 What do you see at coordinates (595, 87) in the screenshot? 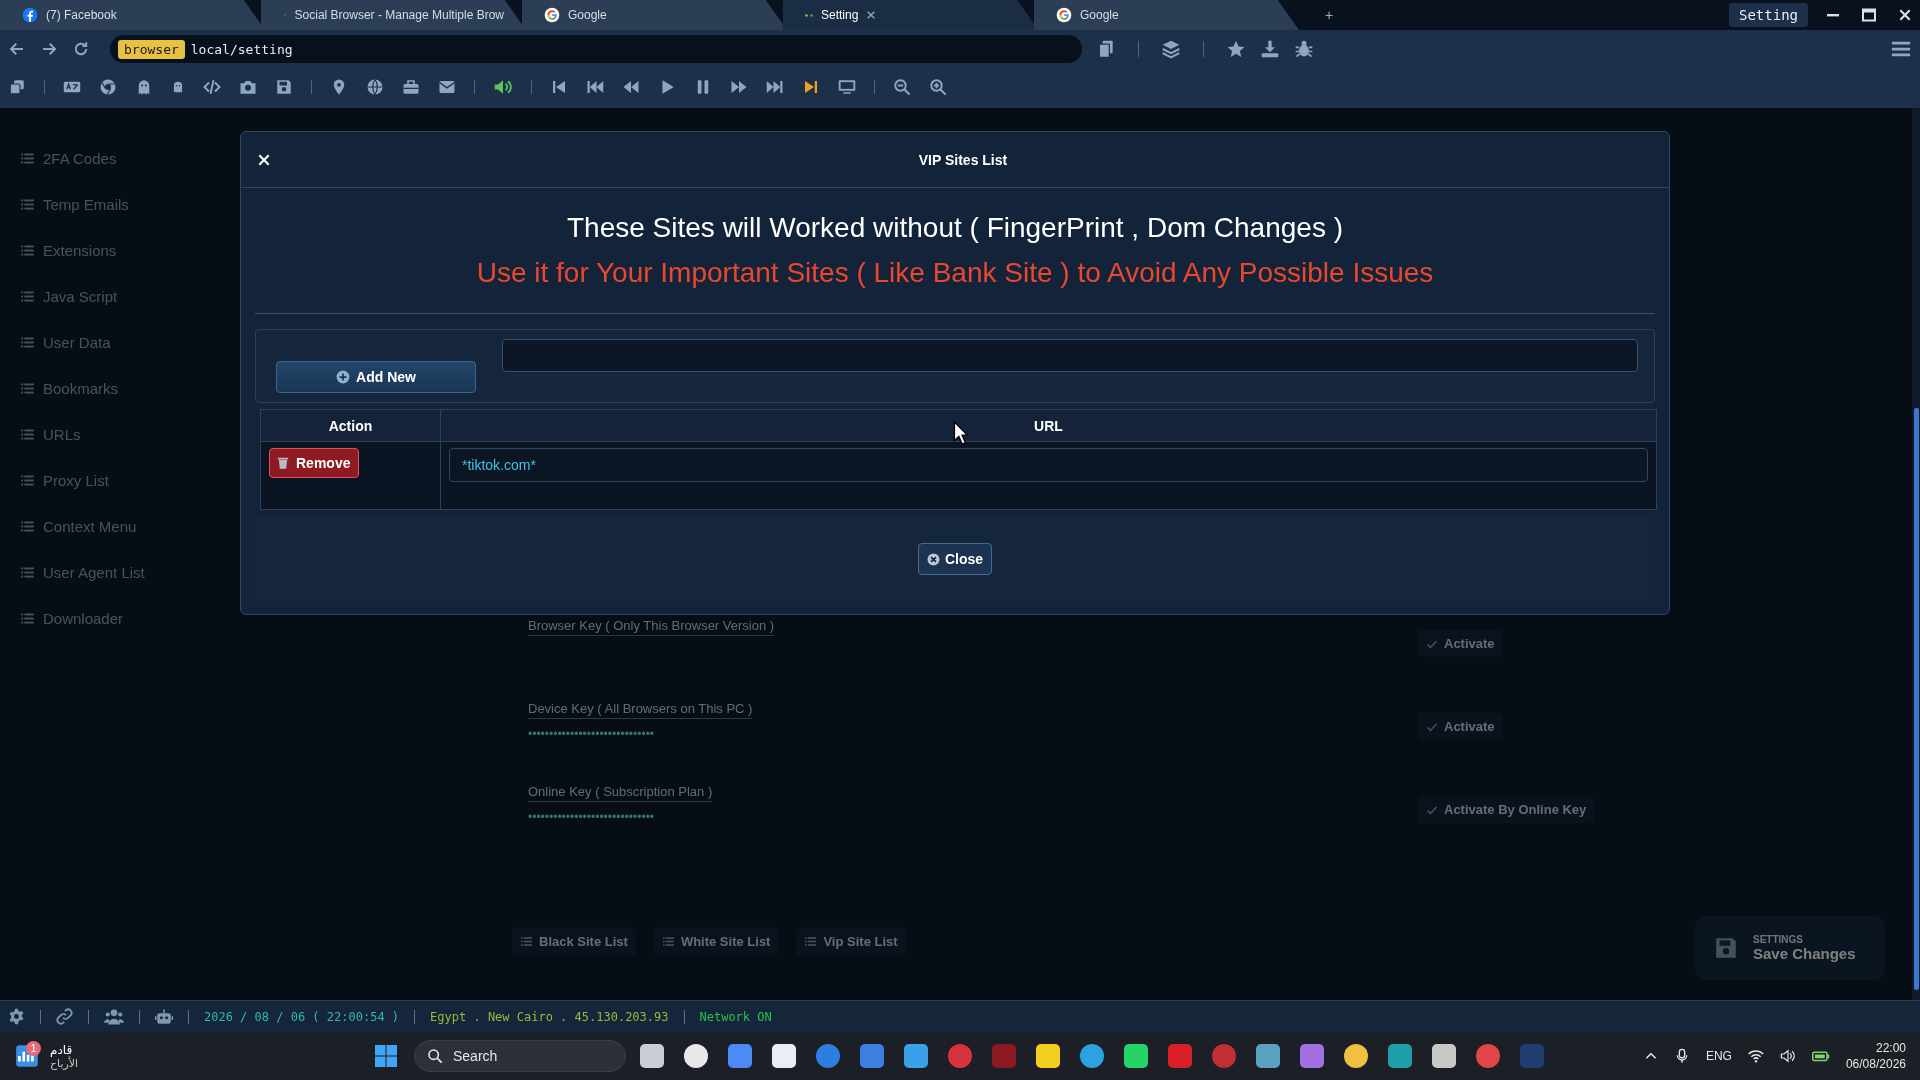
I see `previous-icon` at bounding box center [595, 87].